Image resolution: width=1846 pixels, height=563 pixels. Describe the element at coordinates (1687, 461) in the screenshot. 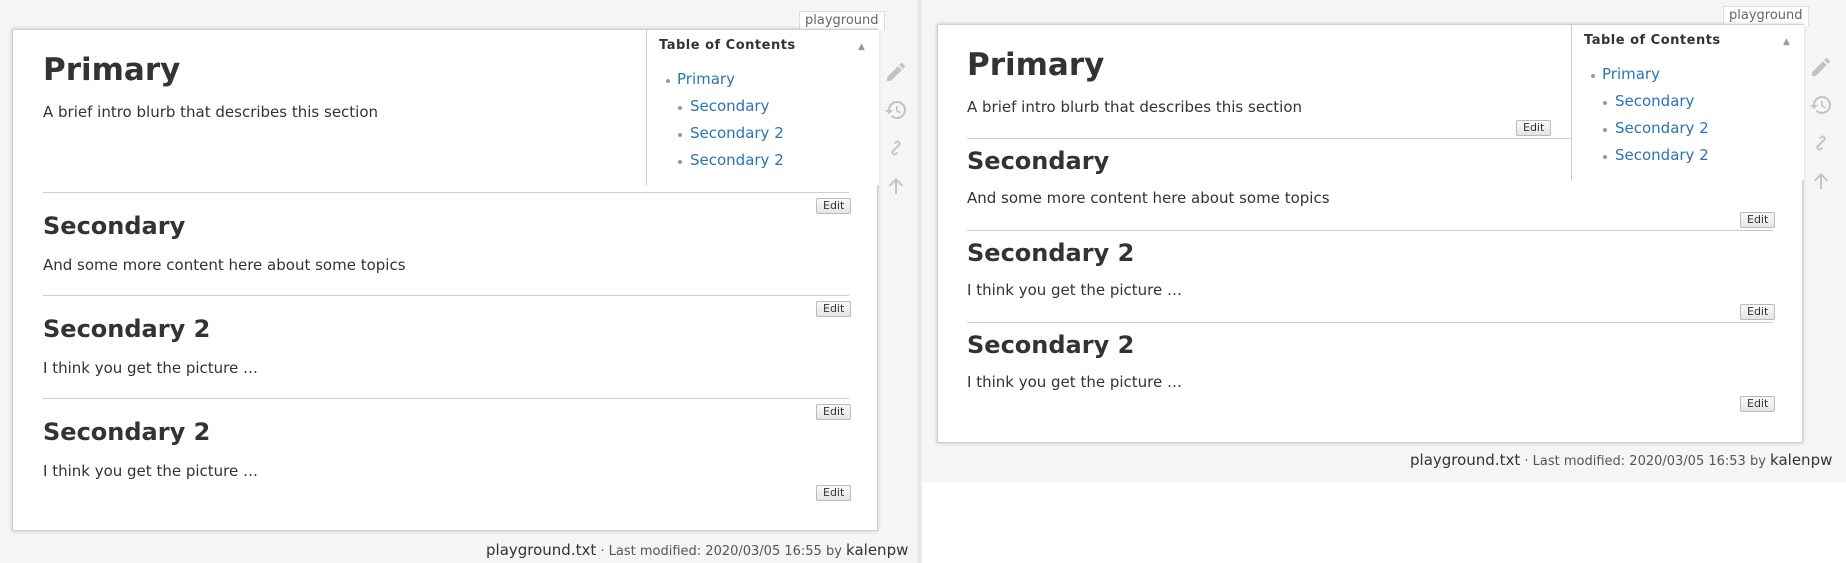

I see `footer-date: 2020/03/05 16:53` at that location.